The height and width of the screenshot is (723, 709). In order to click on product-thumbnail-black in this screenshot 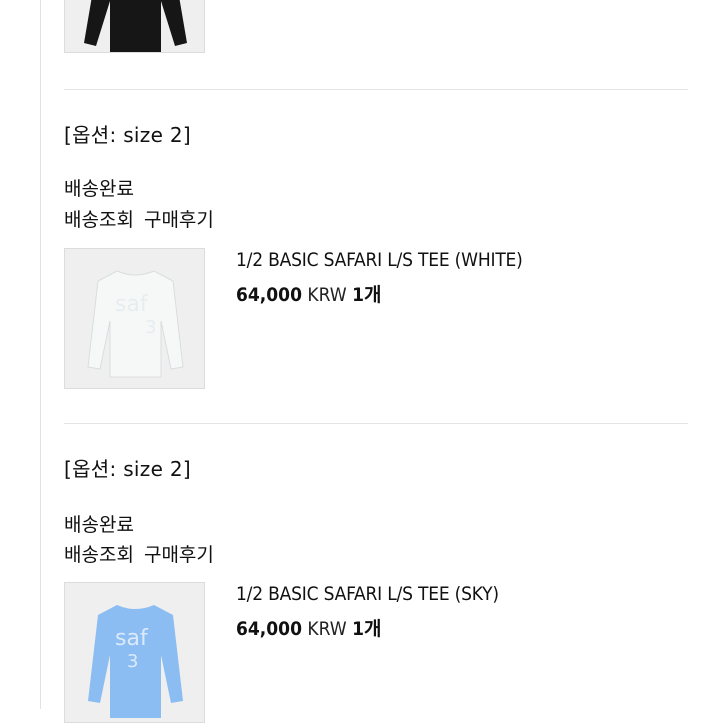, I will do `click(134, 26)`.